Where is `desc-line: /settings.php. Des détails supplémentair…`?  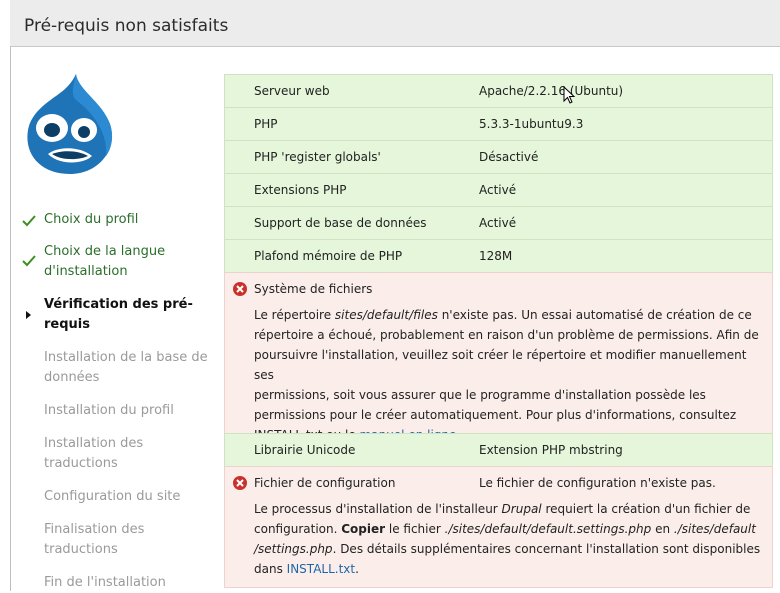 desc-line: /settings.php. Des détails supplémentair… is located at coordinates (510, 549).